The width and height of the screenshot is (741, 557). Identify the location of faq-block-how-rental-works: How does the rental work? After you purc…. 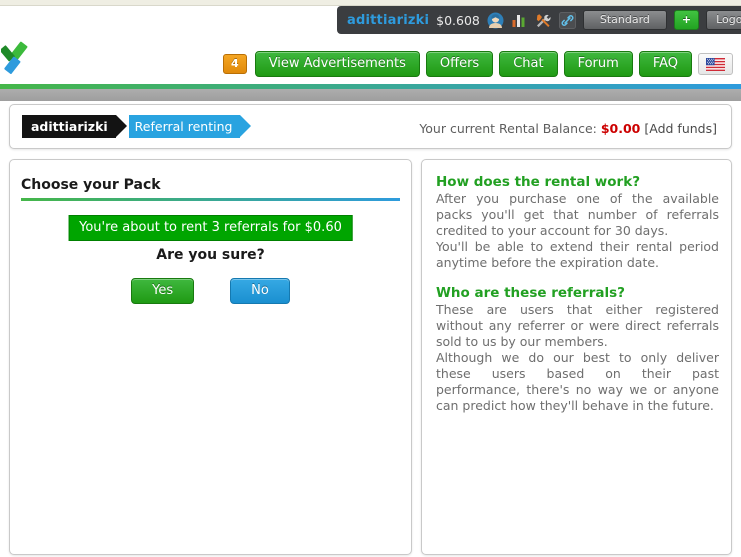
(577, 222).